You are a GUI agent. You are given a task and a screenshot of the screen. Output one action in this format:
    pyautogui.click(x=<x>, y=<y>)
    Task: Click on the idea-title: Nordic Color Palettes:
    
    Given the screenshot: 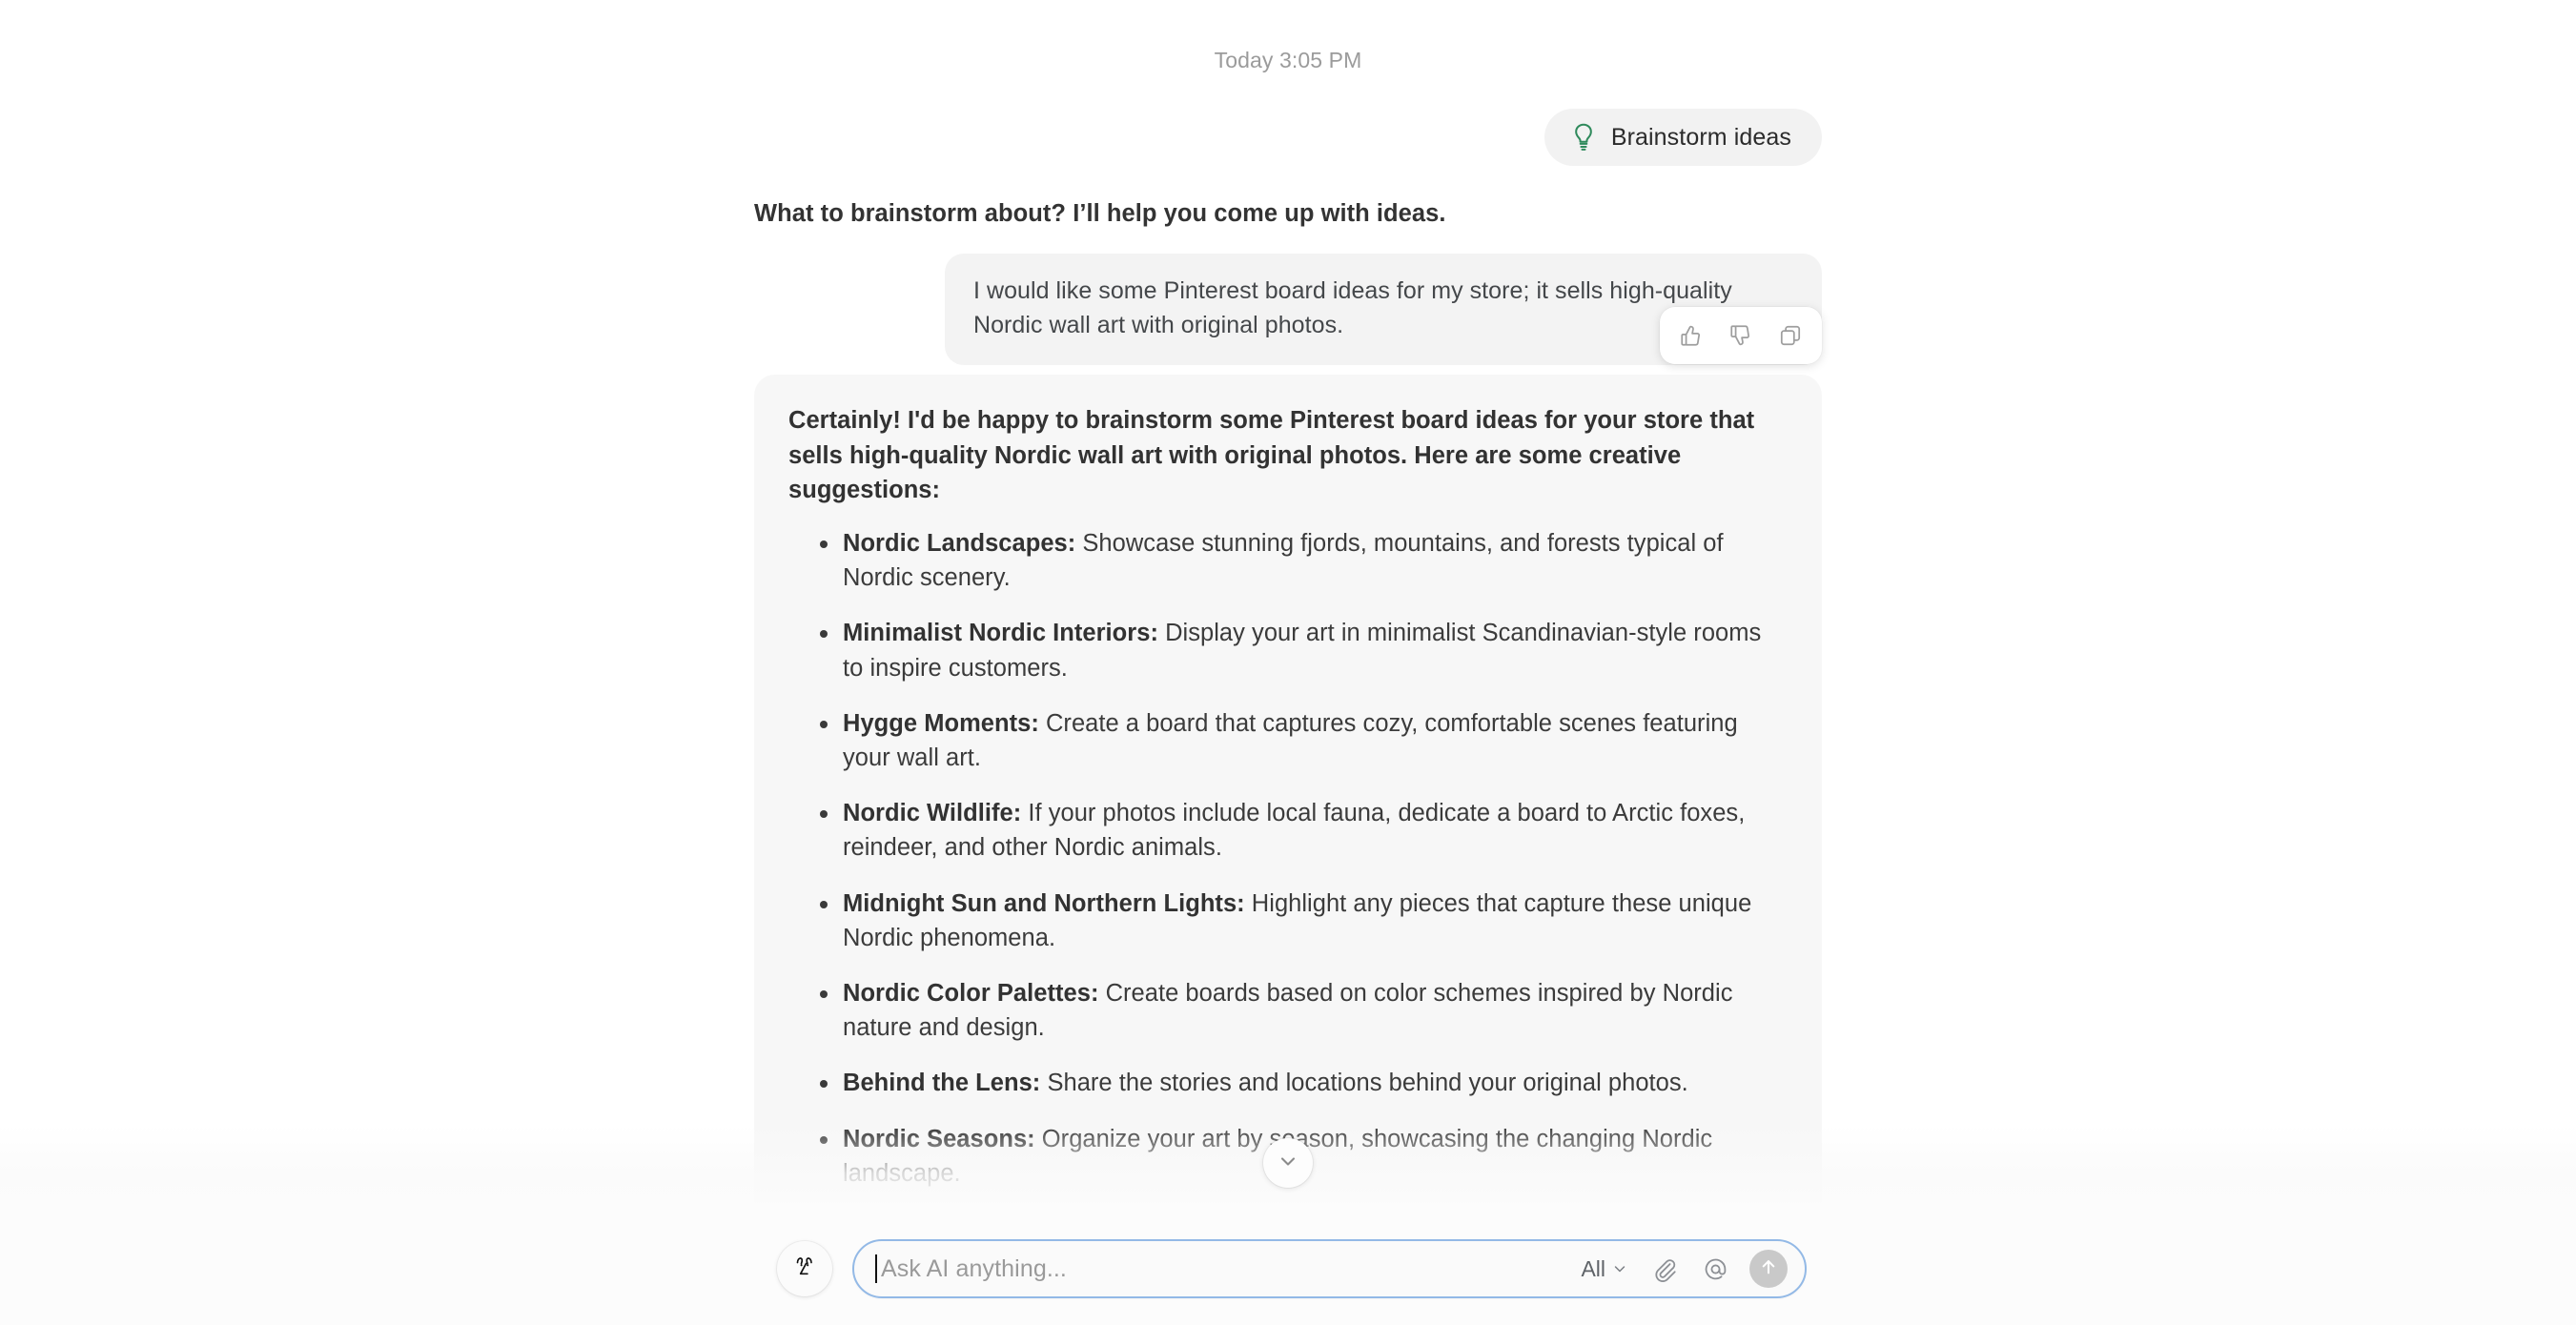 What is the action you would take?
    pyautogui.click(x=971, y=994)
    